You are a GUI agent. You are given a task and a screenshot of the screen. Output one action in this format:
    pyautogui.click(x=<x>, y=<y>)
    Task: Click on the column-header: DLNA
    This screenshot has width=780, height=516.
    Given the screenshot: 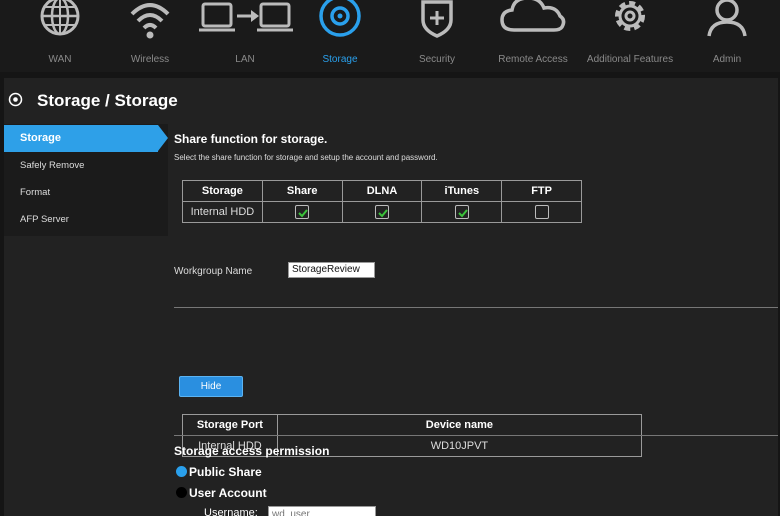 What is the action you would take?
    pyautogui.click(x=382, y=191)
    